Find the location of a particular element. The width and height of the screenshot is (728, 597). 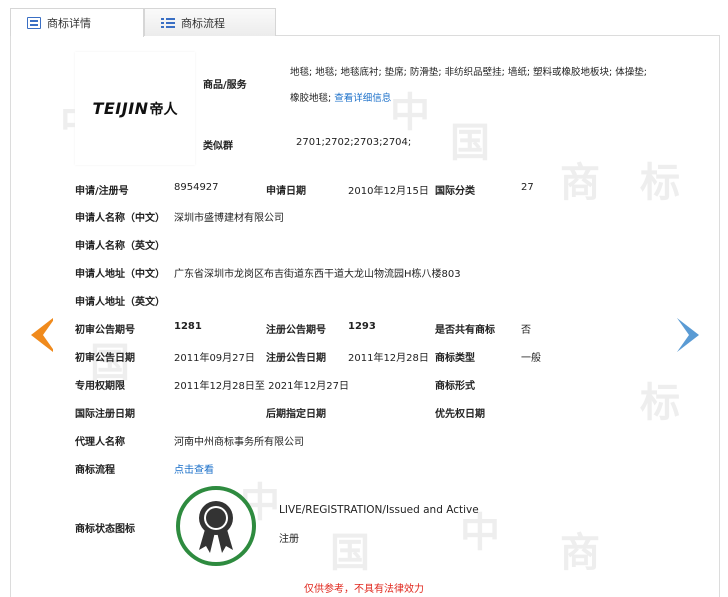

applicant-en-label: 申请人名称（英文） is located at coordinates (120, 246).